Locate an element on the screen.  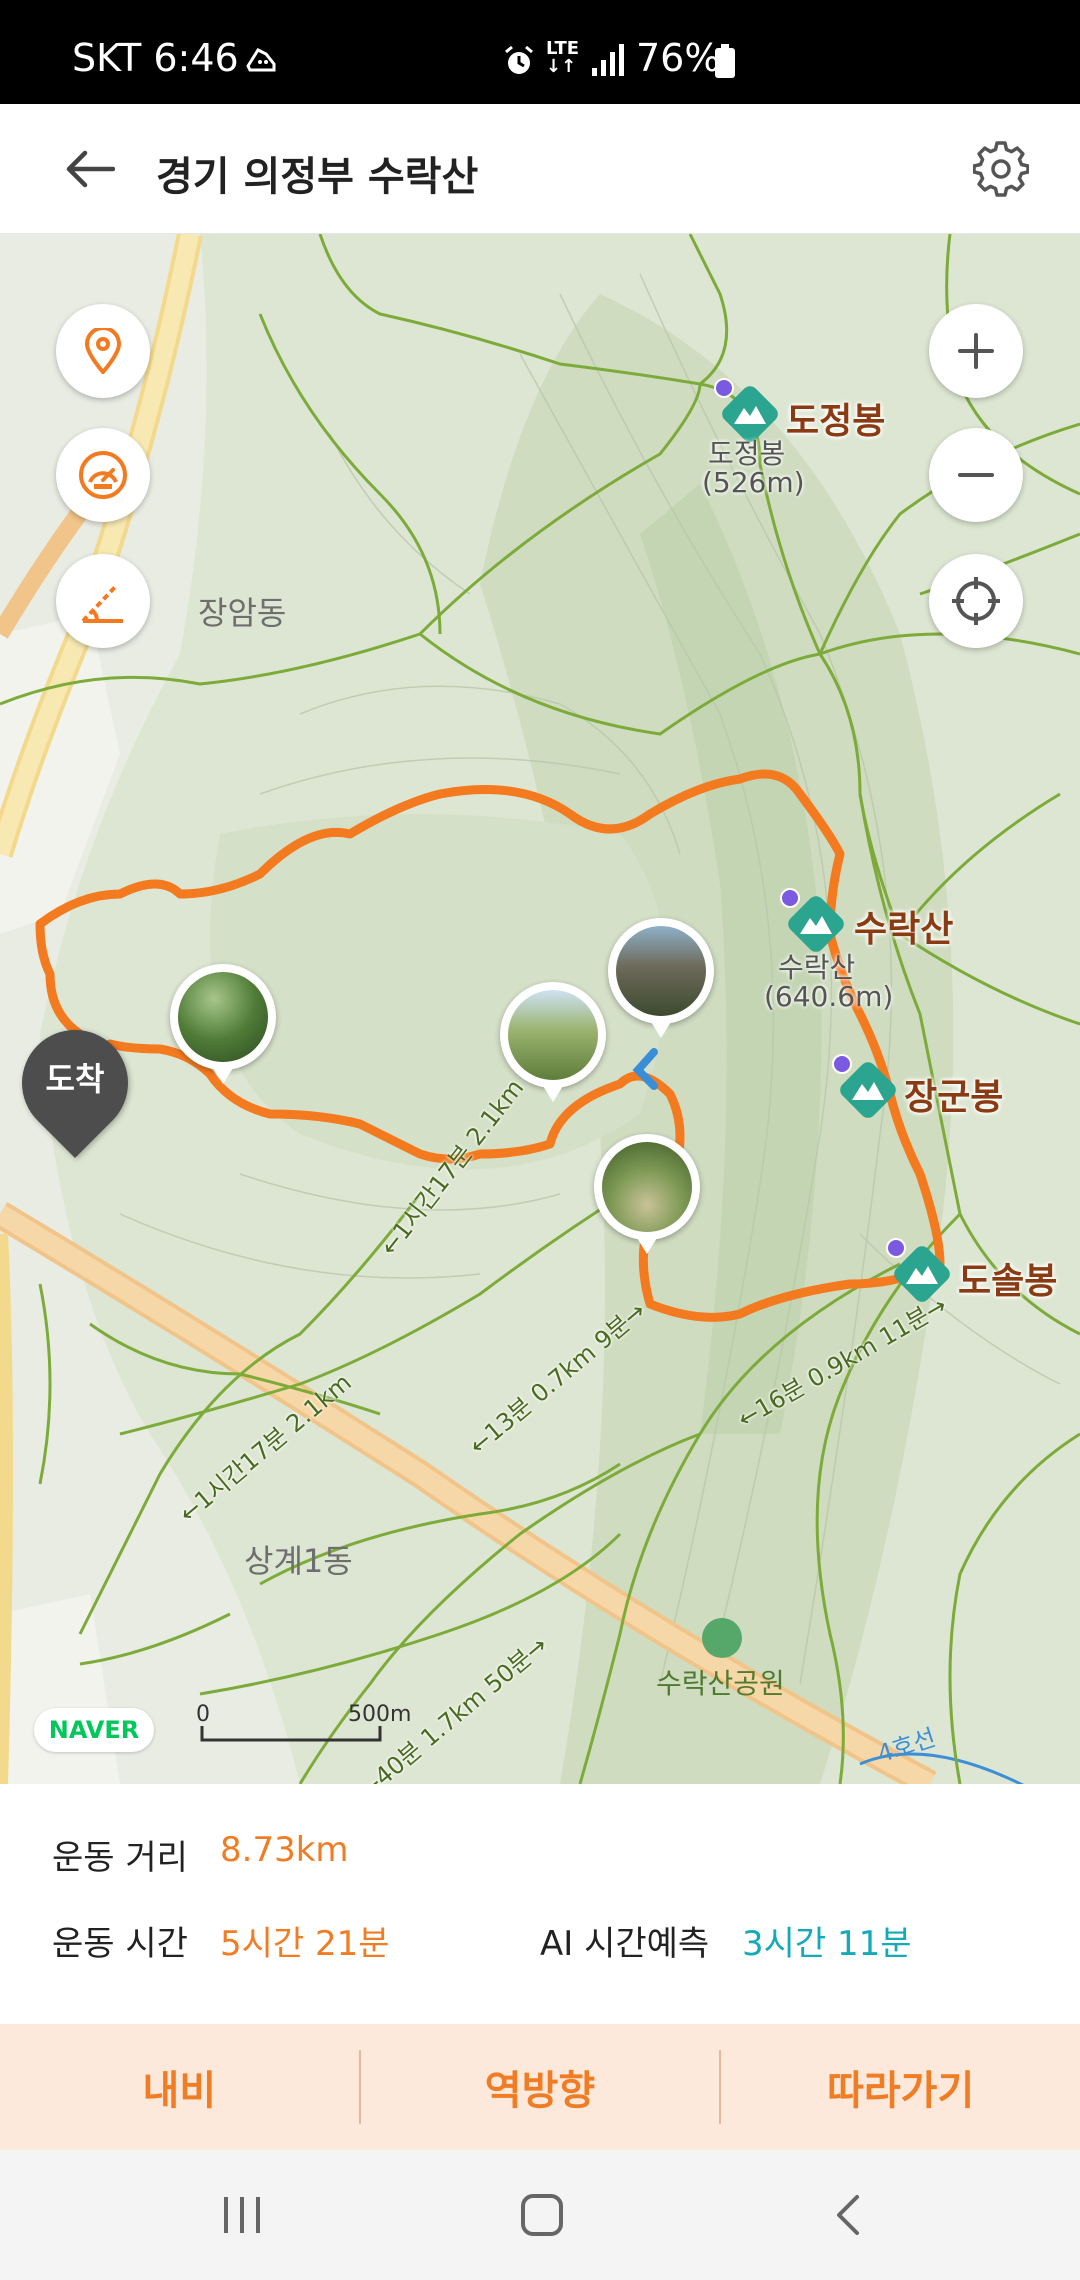
reverse-button: 역방향 is located at coordinates (540, 2087).